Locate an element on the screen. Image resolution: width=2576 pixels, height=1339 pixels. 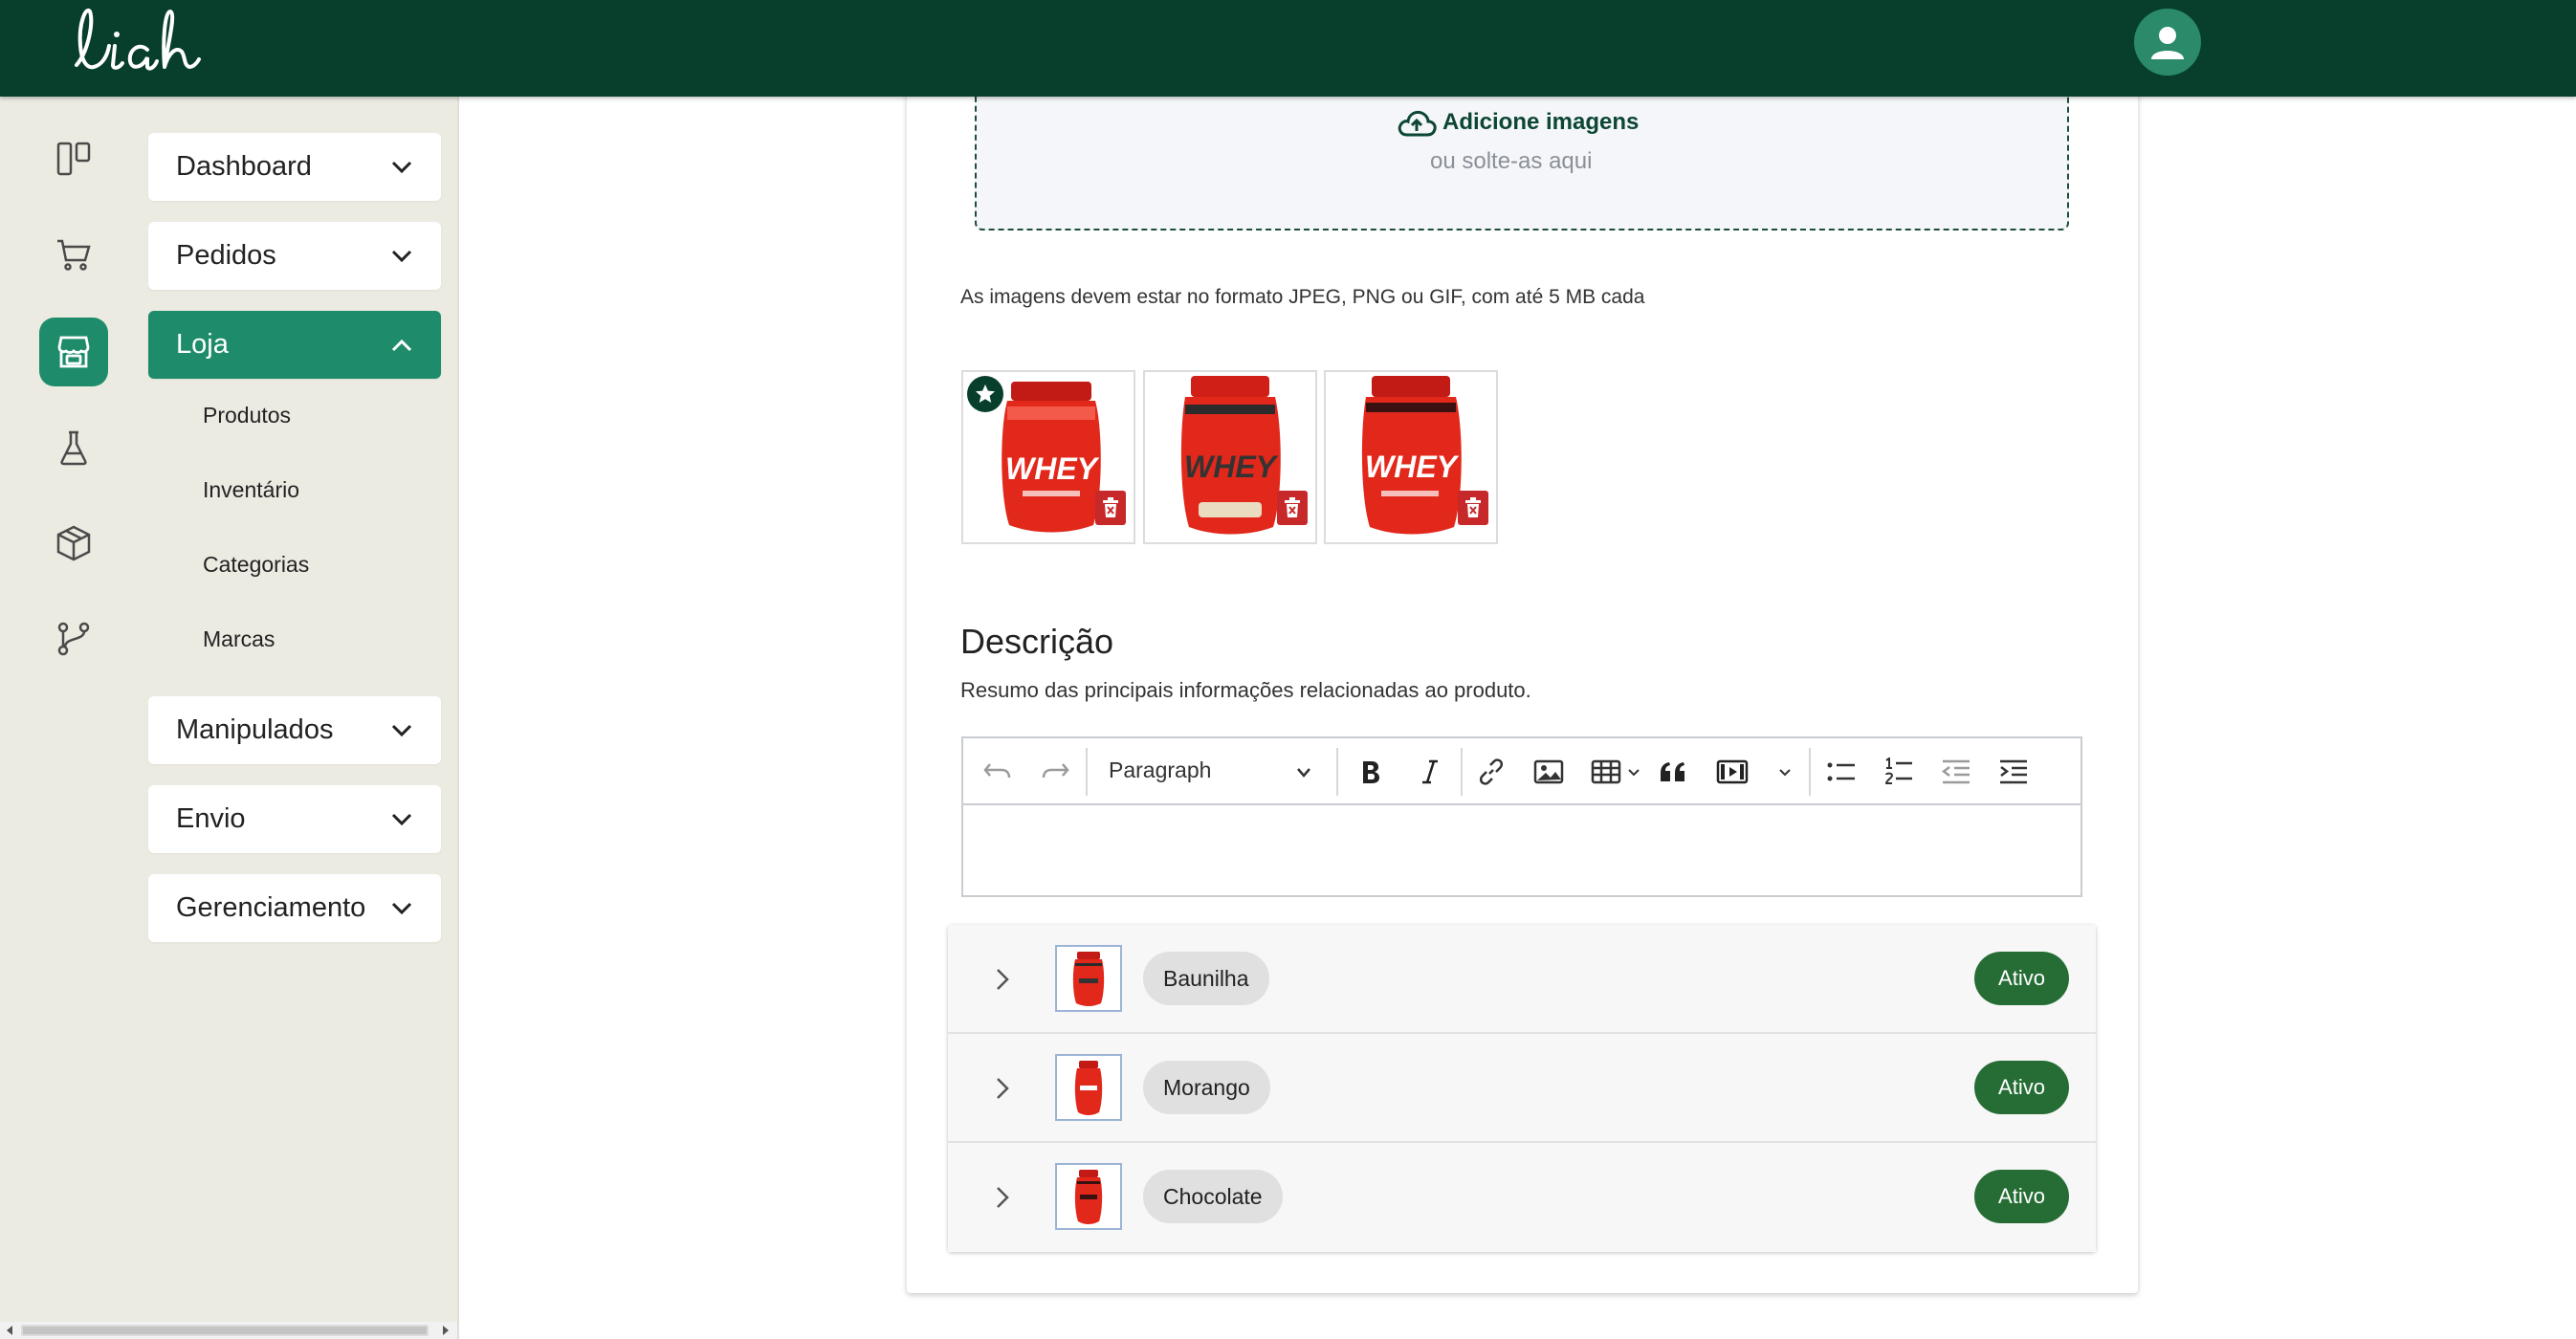
block-format-select: Paragraph is located at coordinates (1160, 770).